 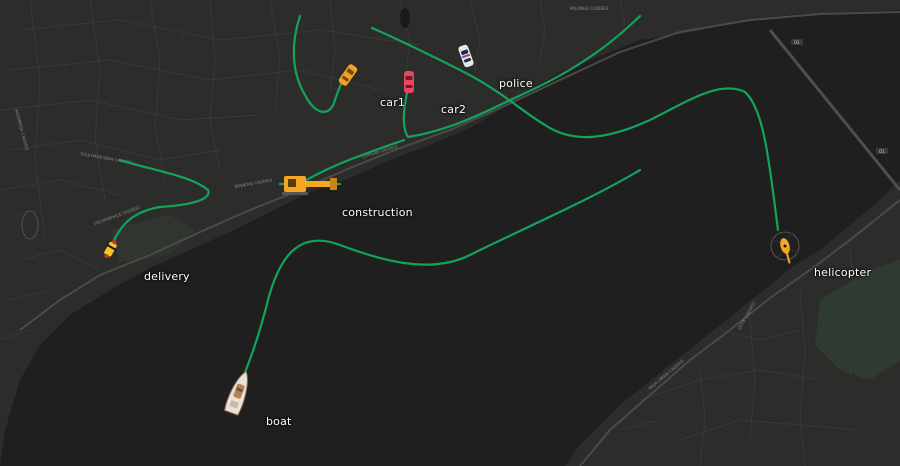 I want to click on street-label: PALANGA CADDESİ, so click(x=589, y=8).